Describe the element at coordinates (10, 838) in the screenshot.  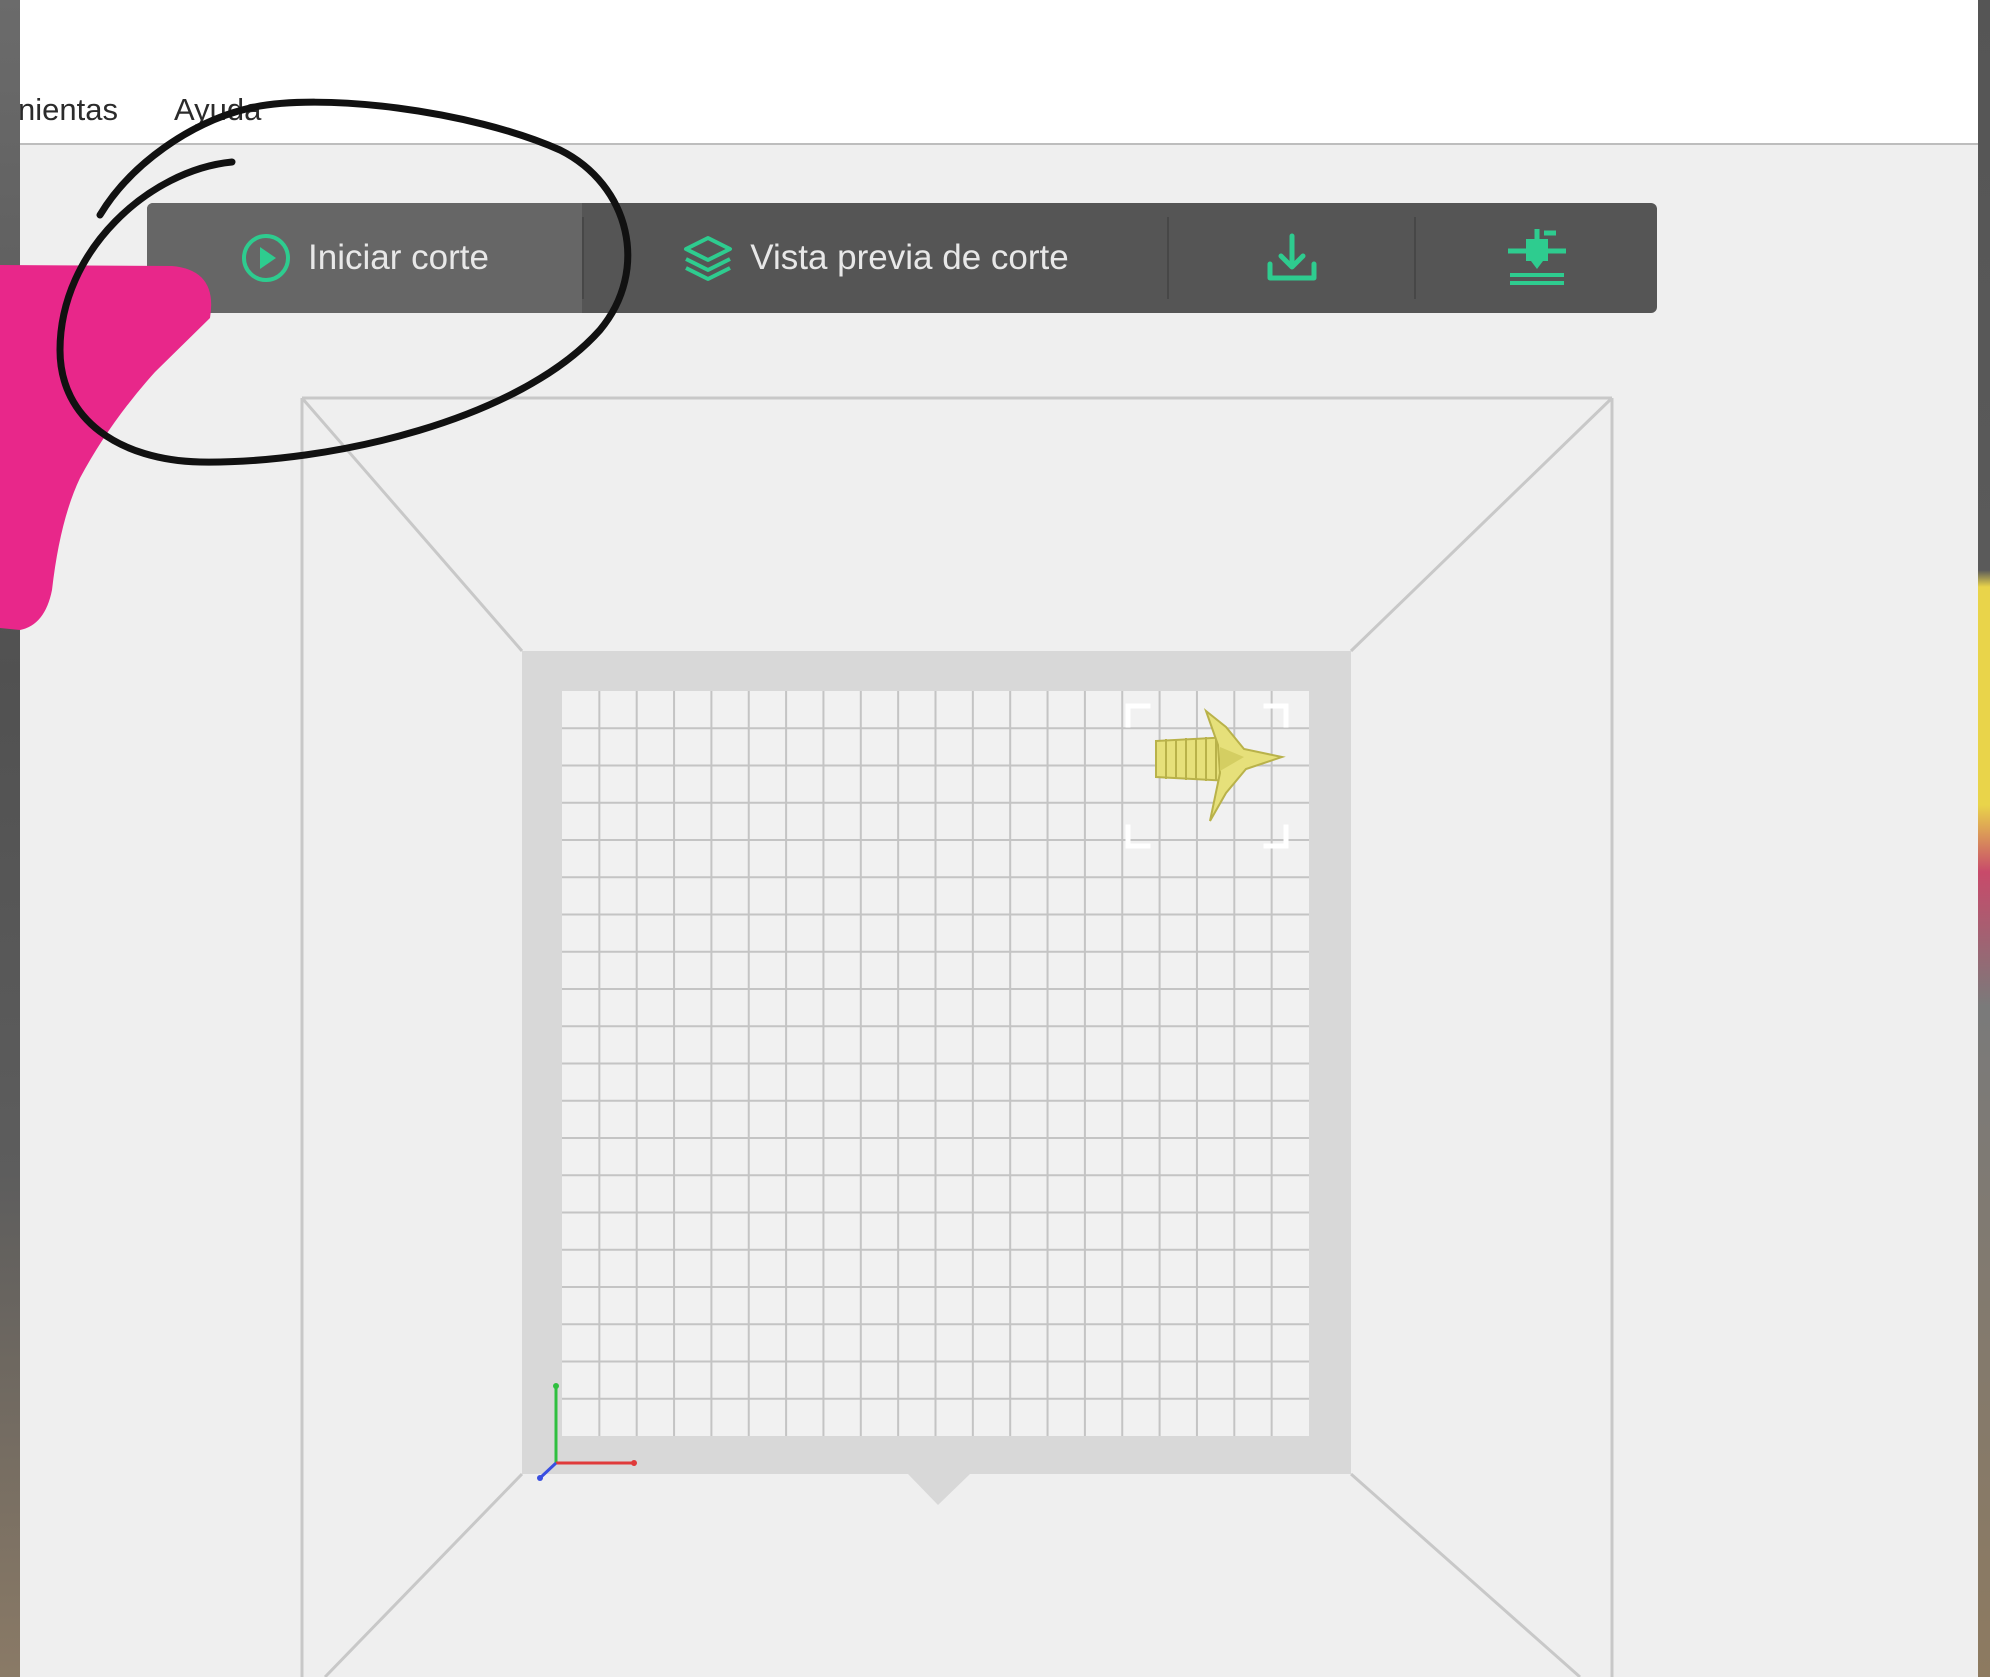
I see `desktop-background-left` at that location.